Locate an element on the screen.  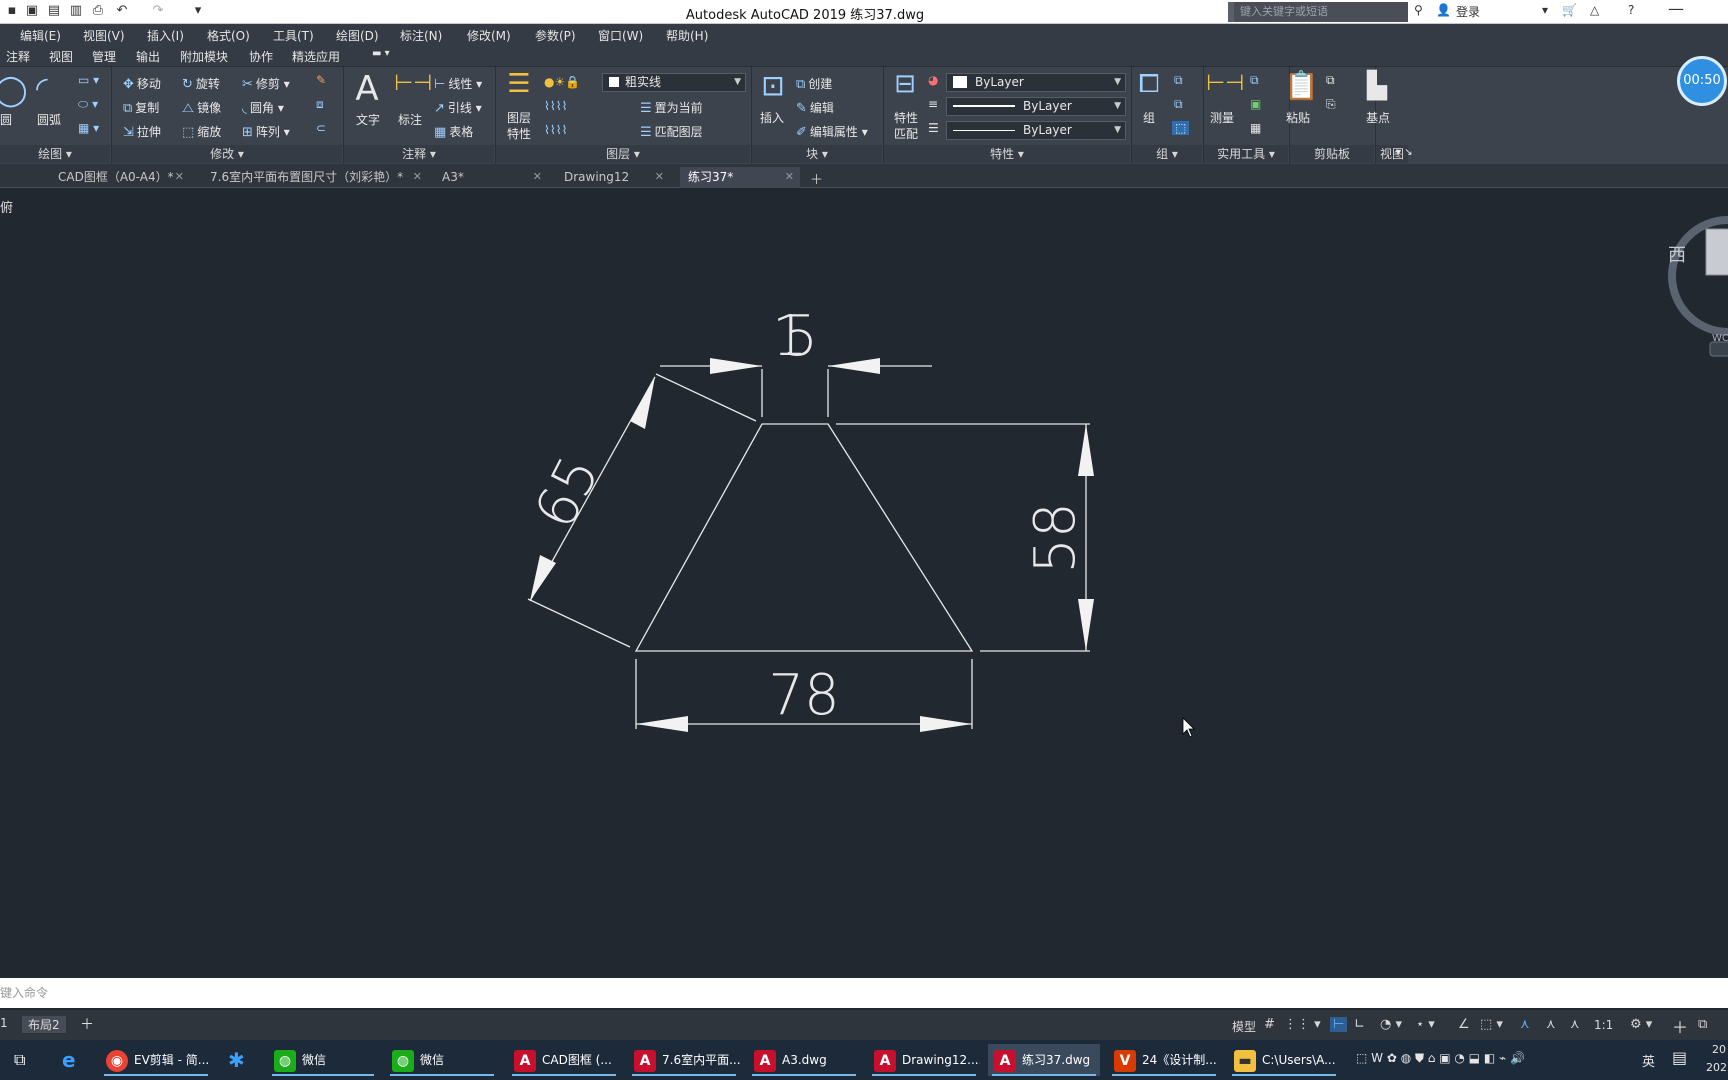
dimension-button: 标注 is located at coordinates (410, 119).